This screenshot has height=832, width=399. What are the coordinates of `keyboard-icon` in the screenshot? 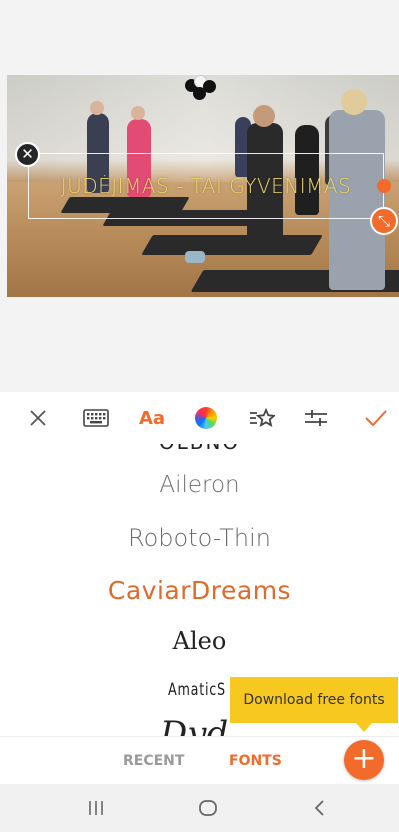 It's located at (96, 418).